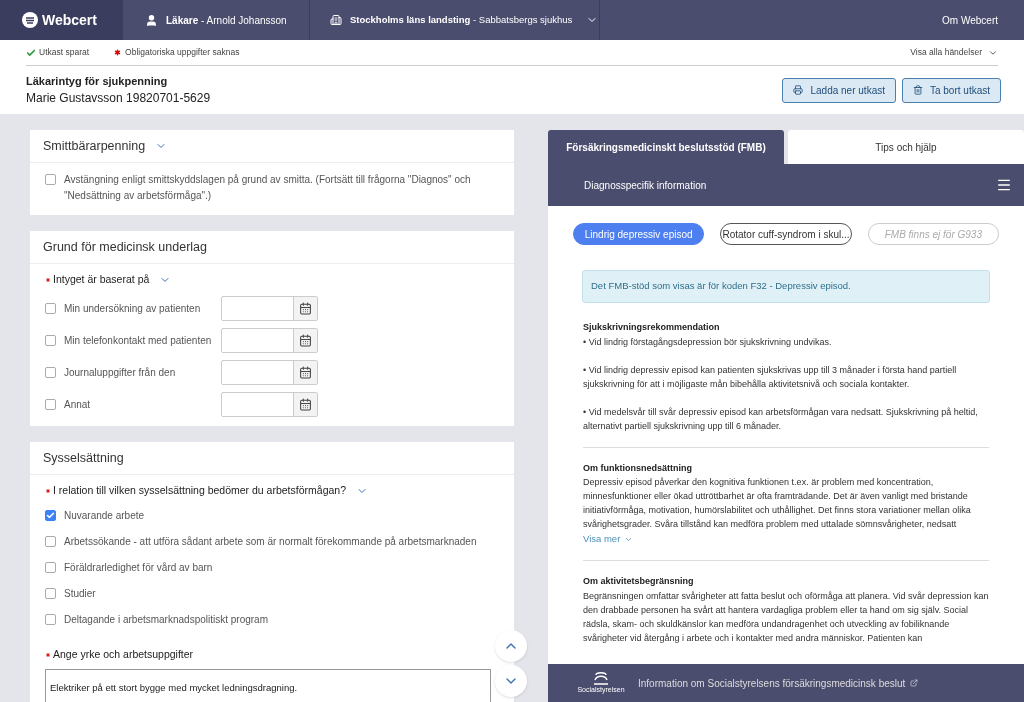 This screenshot has height=702, width=1024. What do you see at coordinates (645, 185) in the screenshot?
I see `subheader-title: Diagnosspecifik information` at bounding box center [645, 185].